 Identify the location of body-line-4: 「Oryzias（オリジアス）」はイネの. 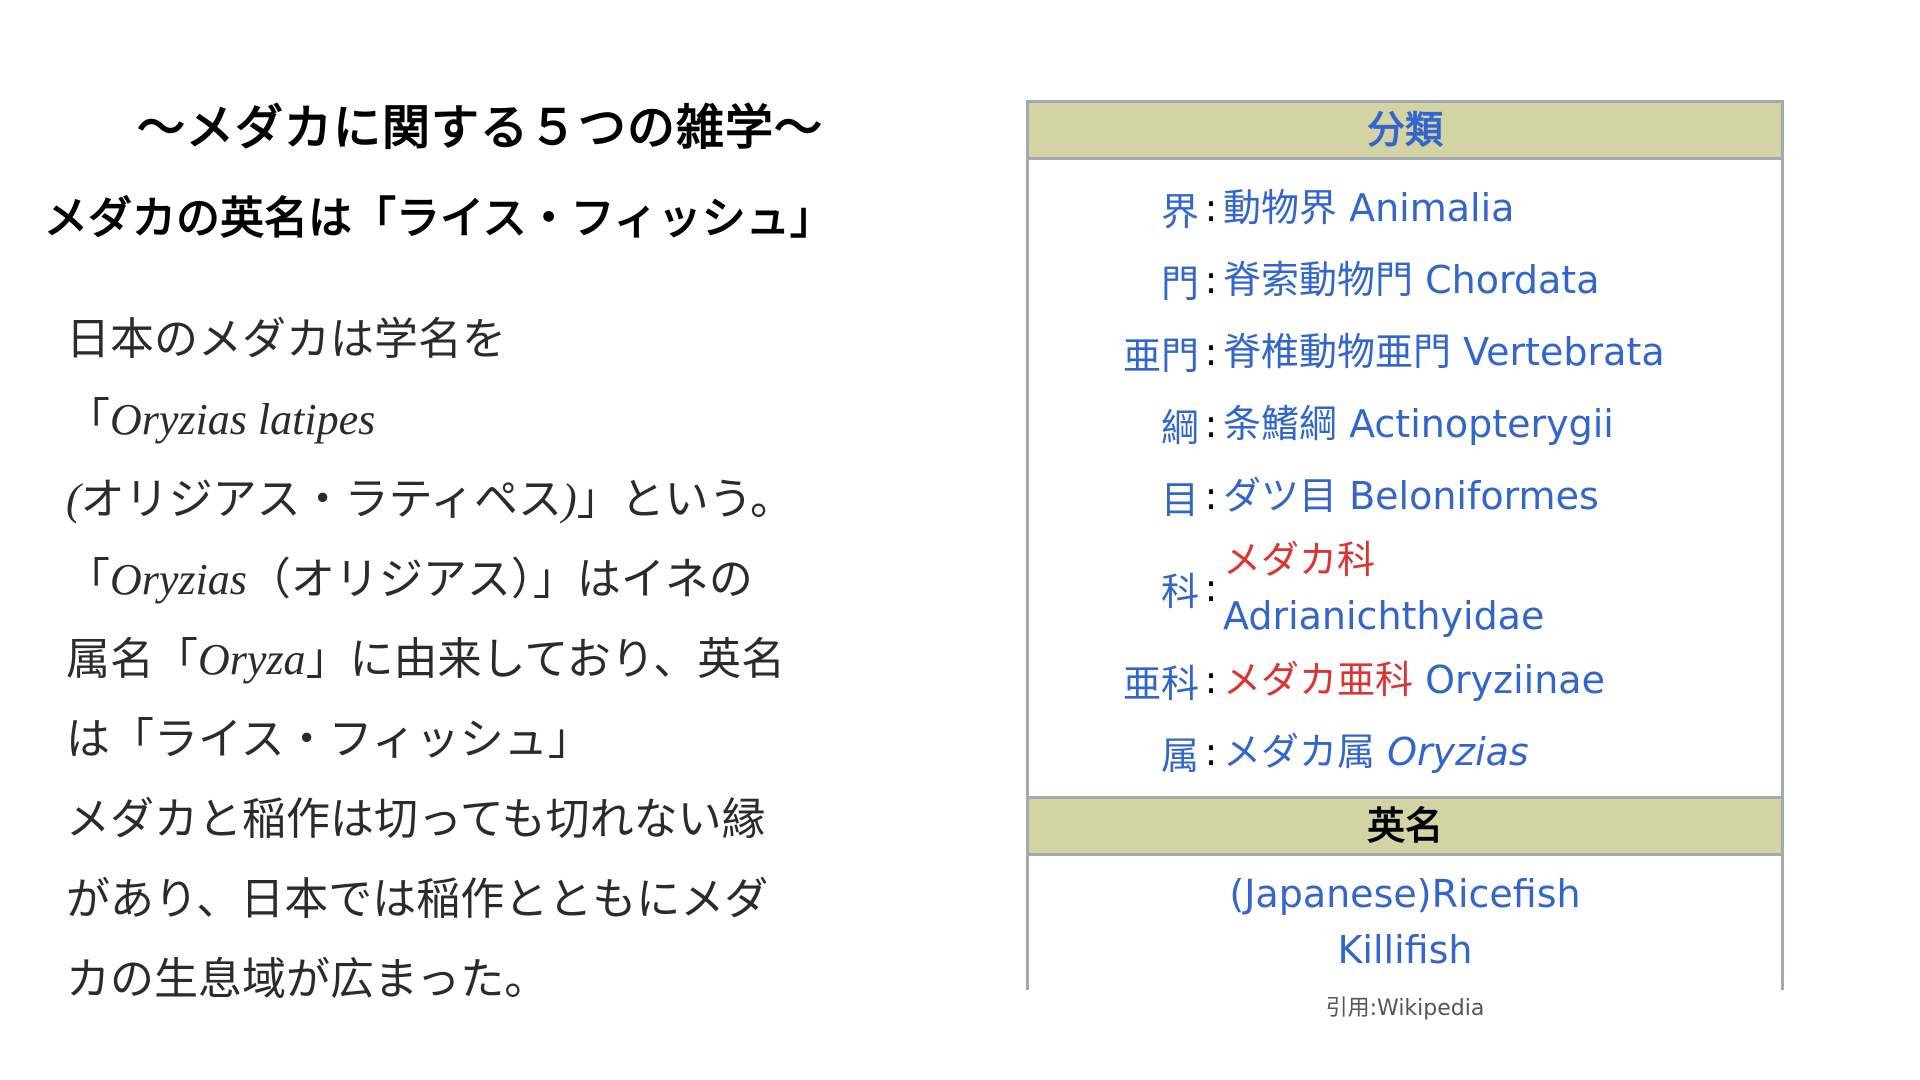
(496, 580).